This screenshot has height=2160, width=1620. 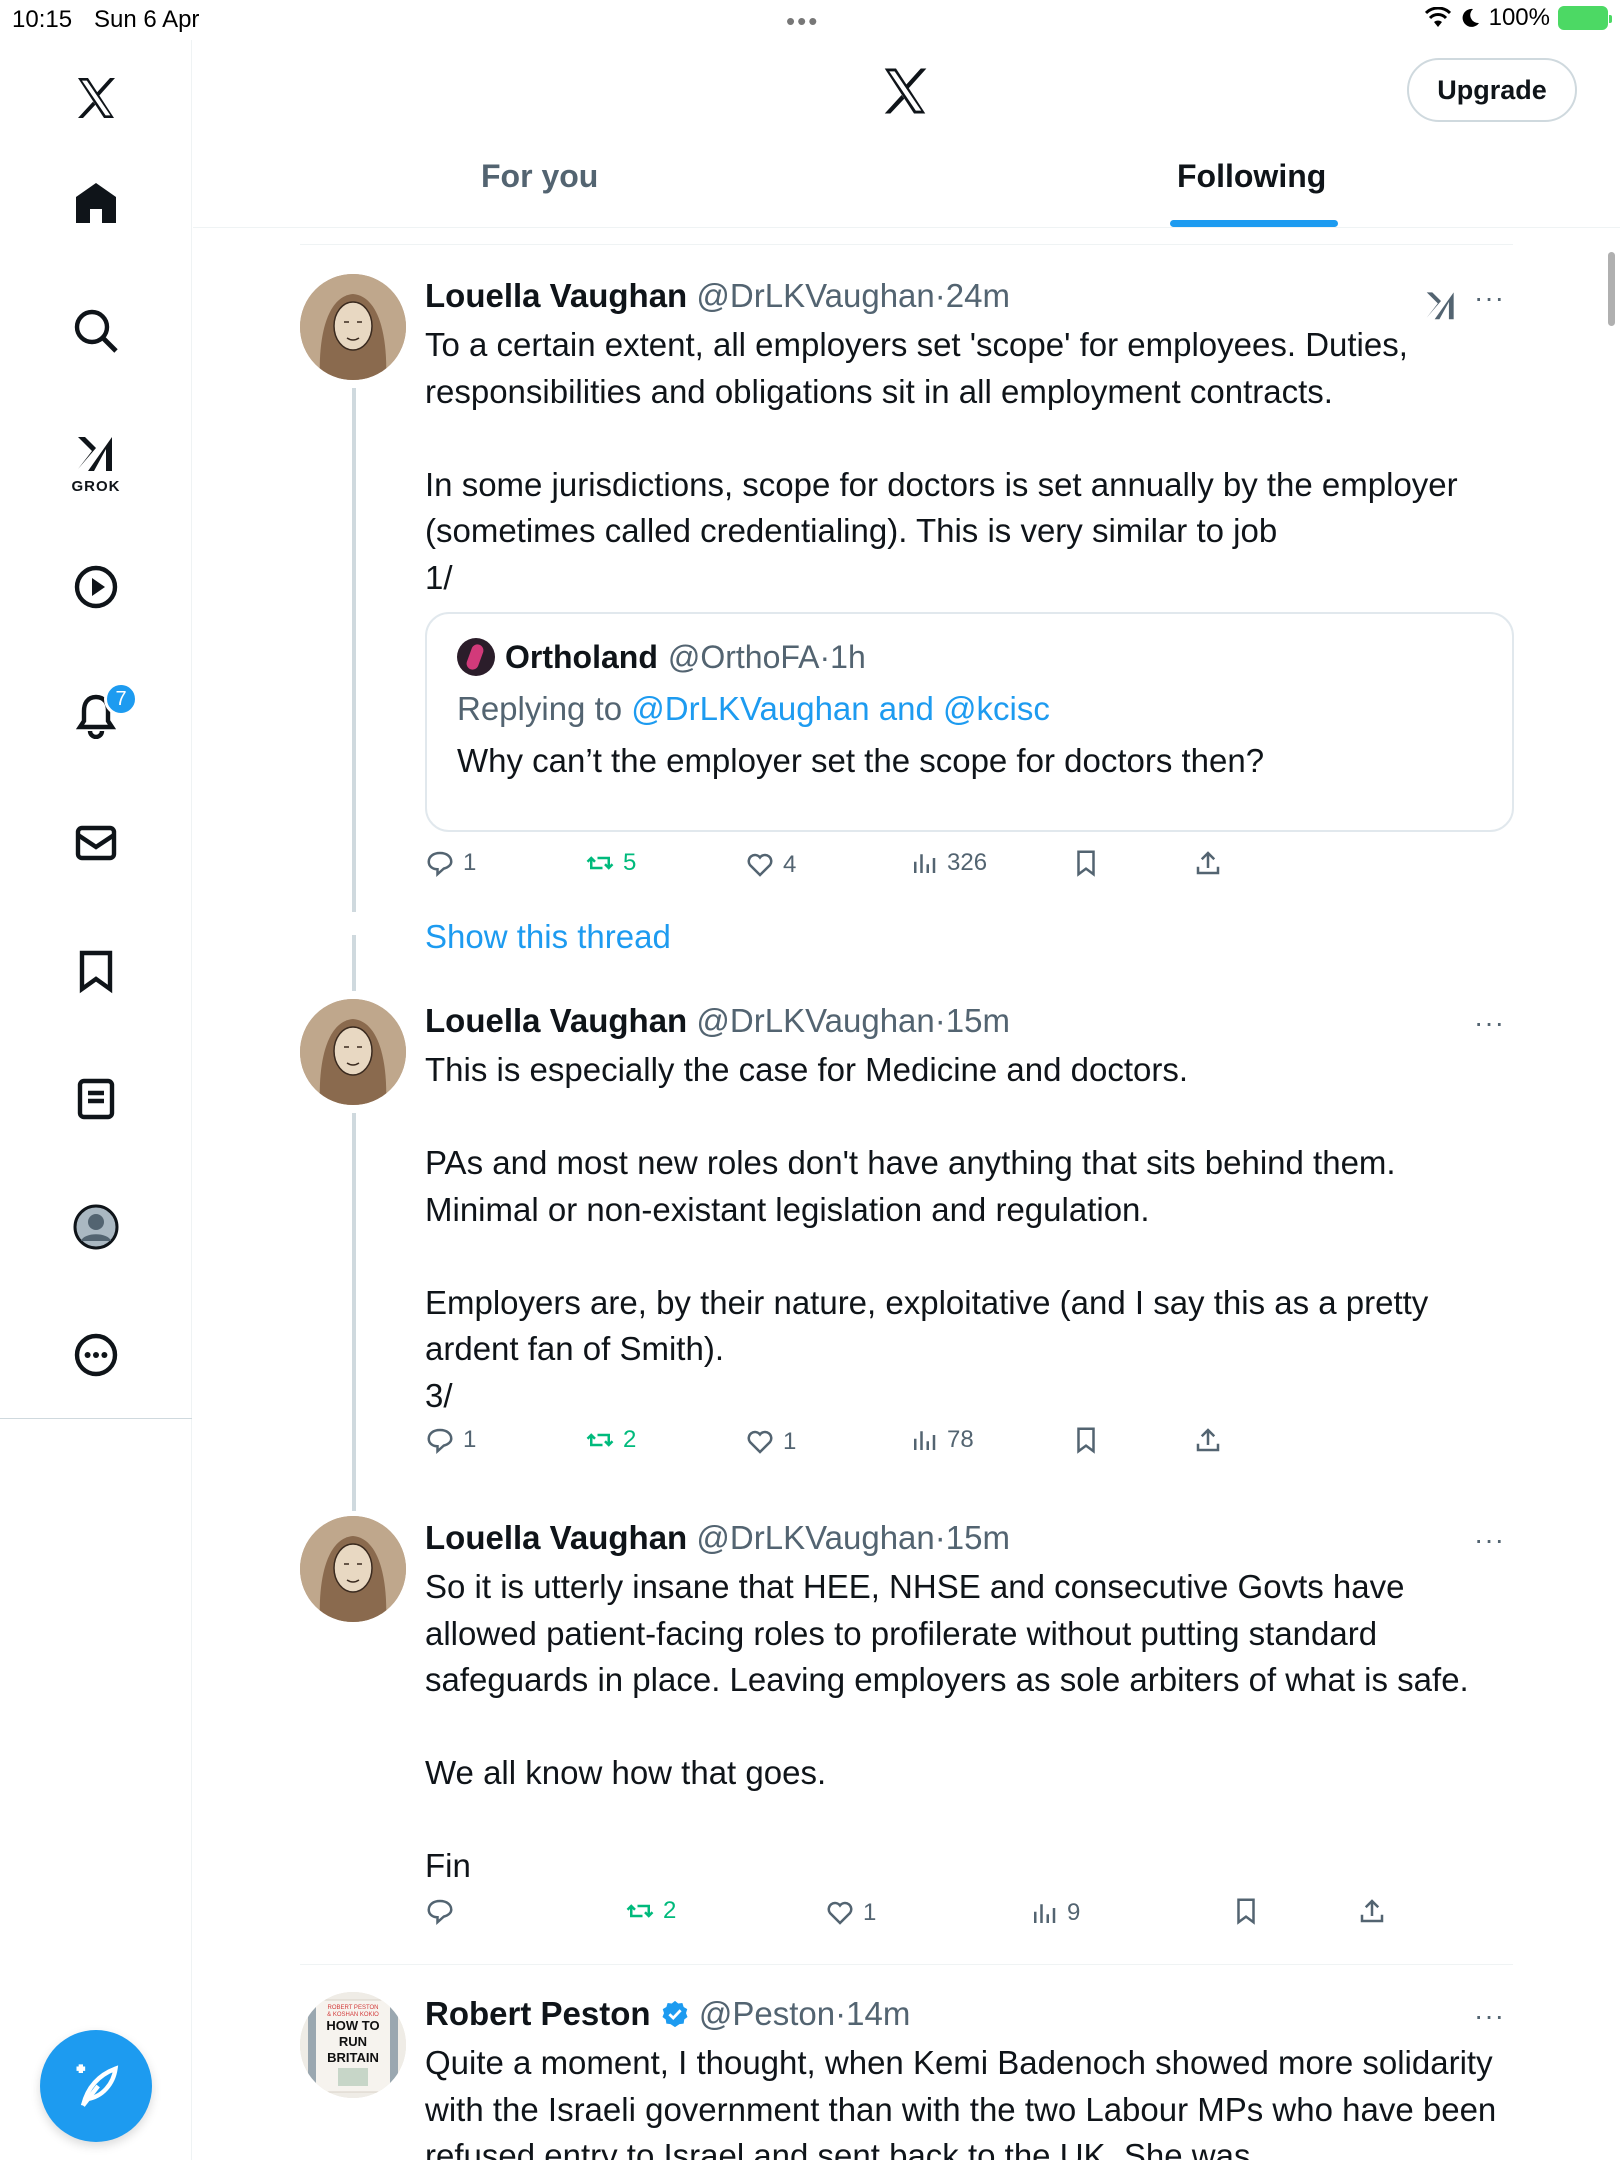 What do you see at coordinates (96, 1418) in the screenshot?
I see `sidebar-divider` at bounding box center [96, 1418].